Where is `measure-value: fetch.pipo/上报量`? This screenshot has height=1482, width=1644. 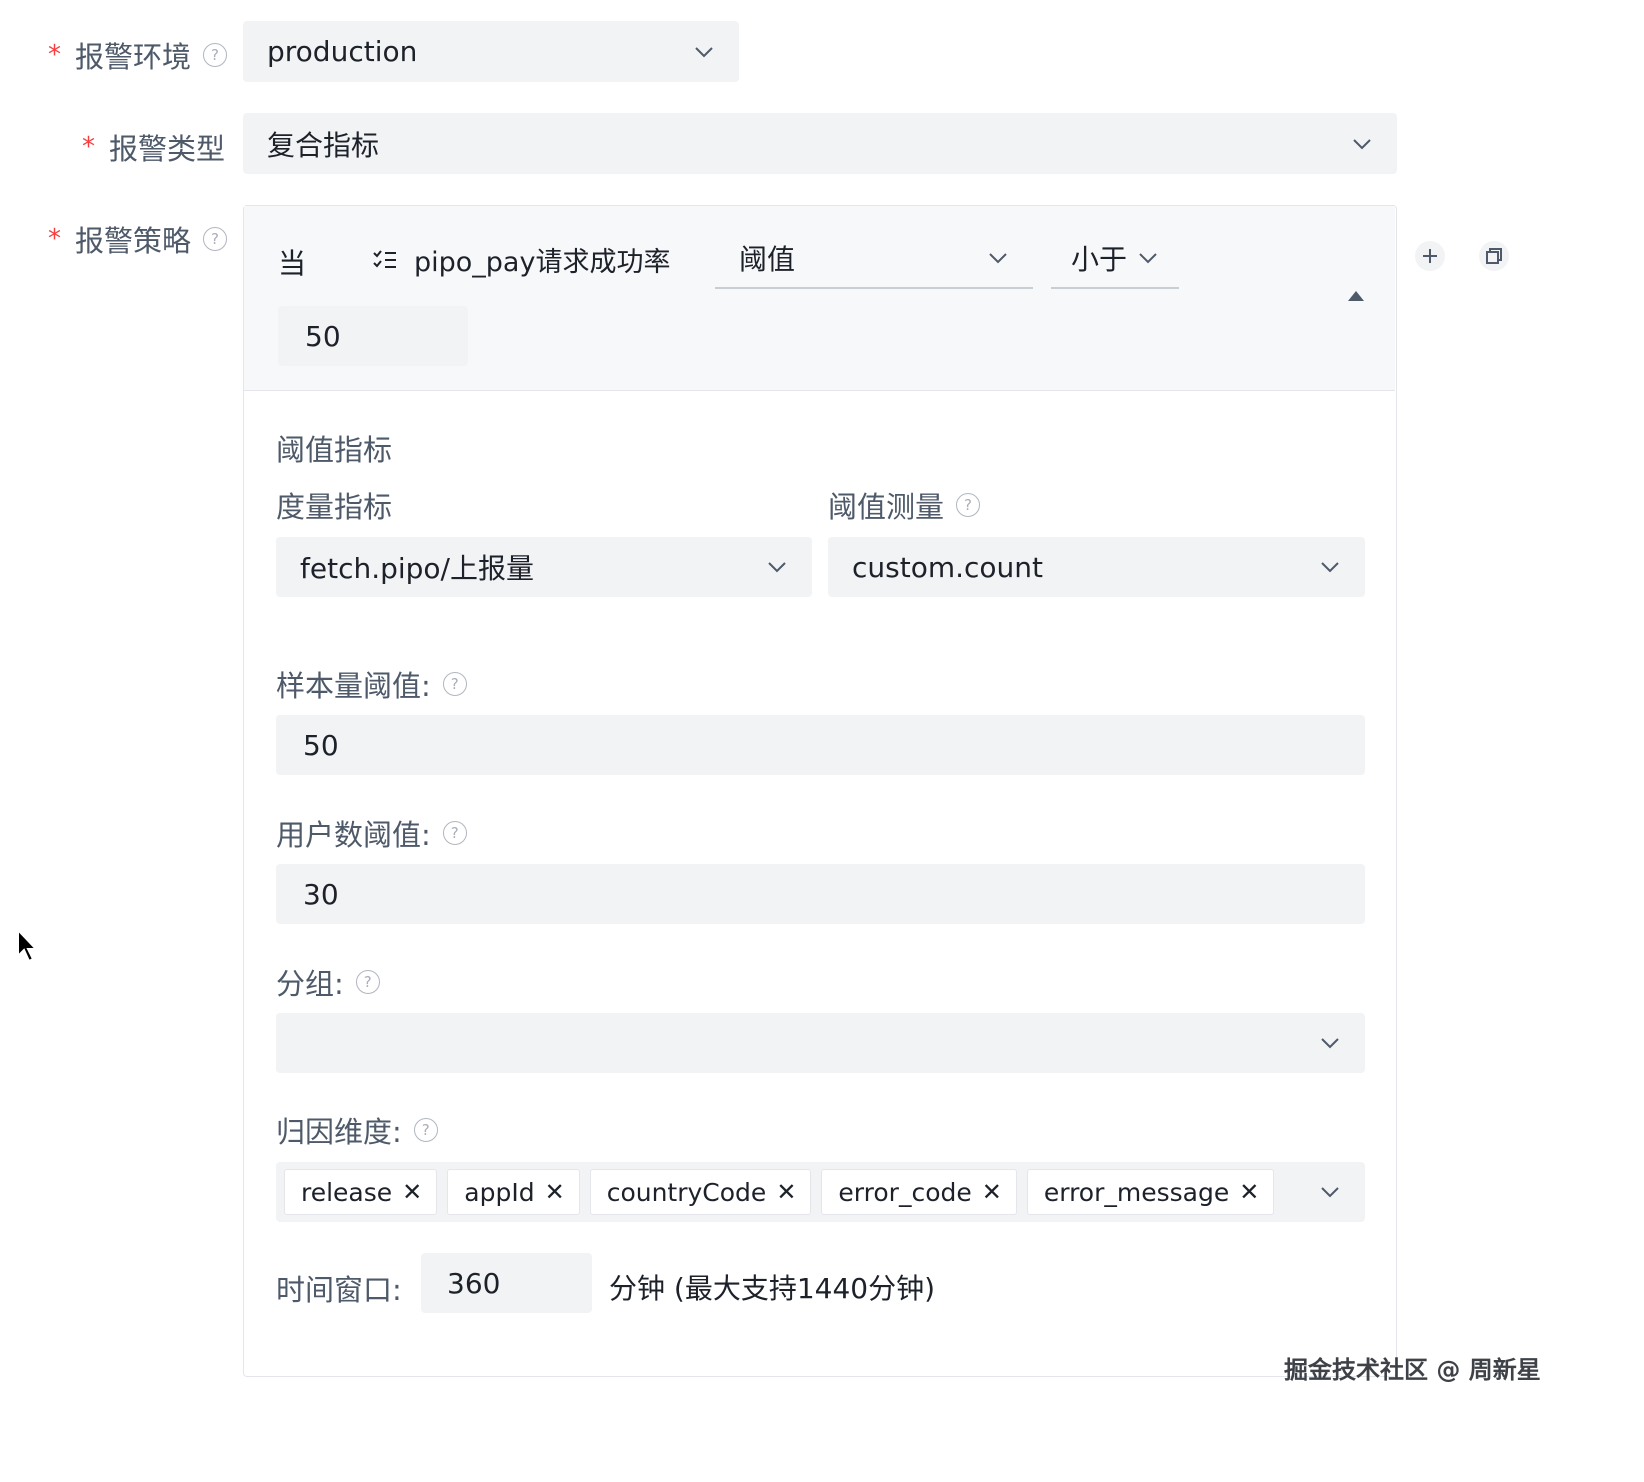 measure-value: fetch.pipo/上报量 is located at coordinates (417, 568).